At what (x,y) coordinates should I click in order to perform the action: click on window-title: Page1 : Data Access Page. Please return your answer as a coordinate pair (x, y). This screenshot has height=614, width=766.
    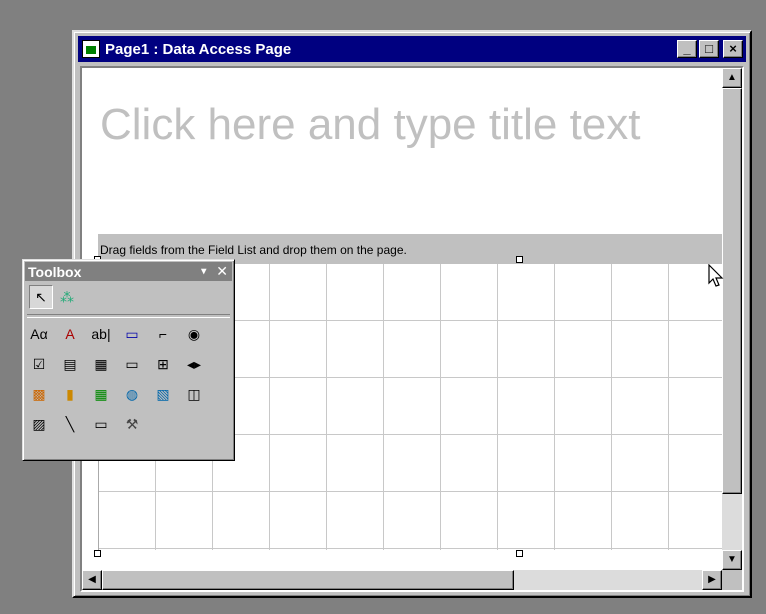
    Looking at the image, I should click on (198, 49).